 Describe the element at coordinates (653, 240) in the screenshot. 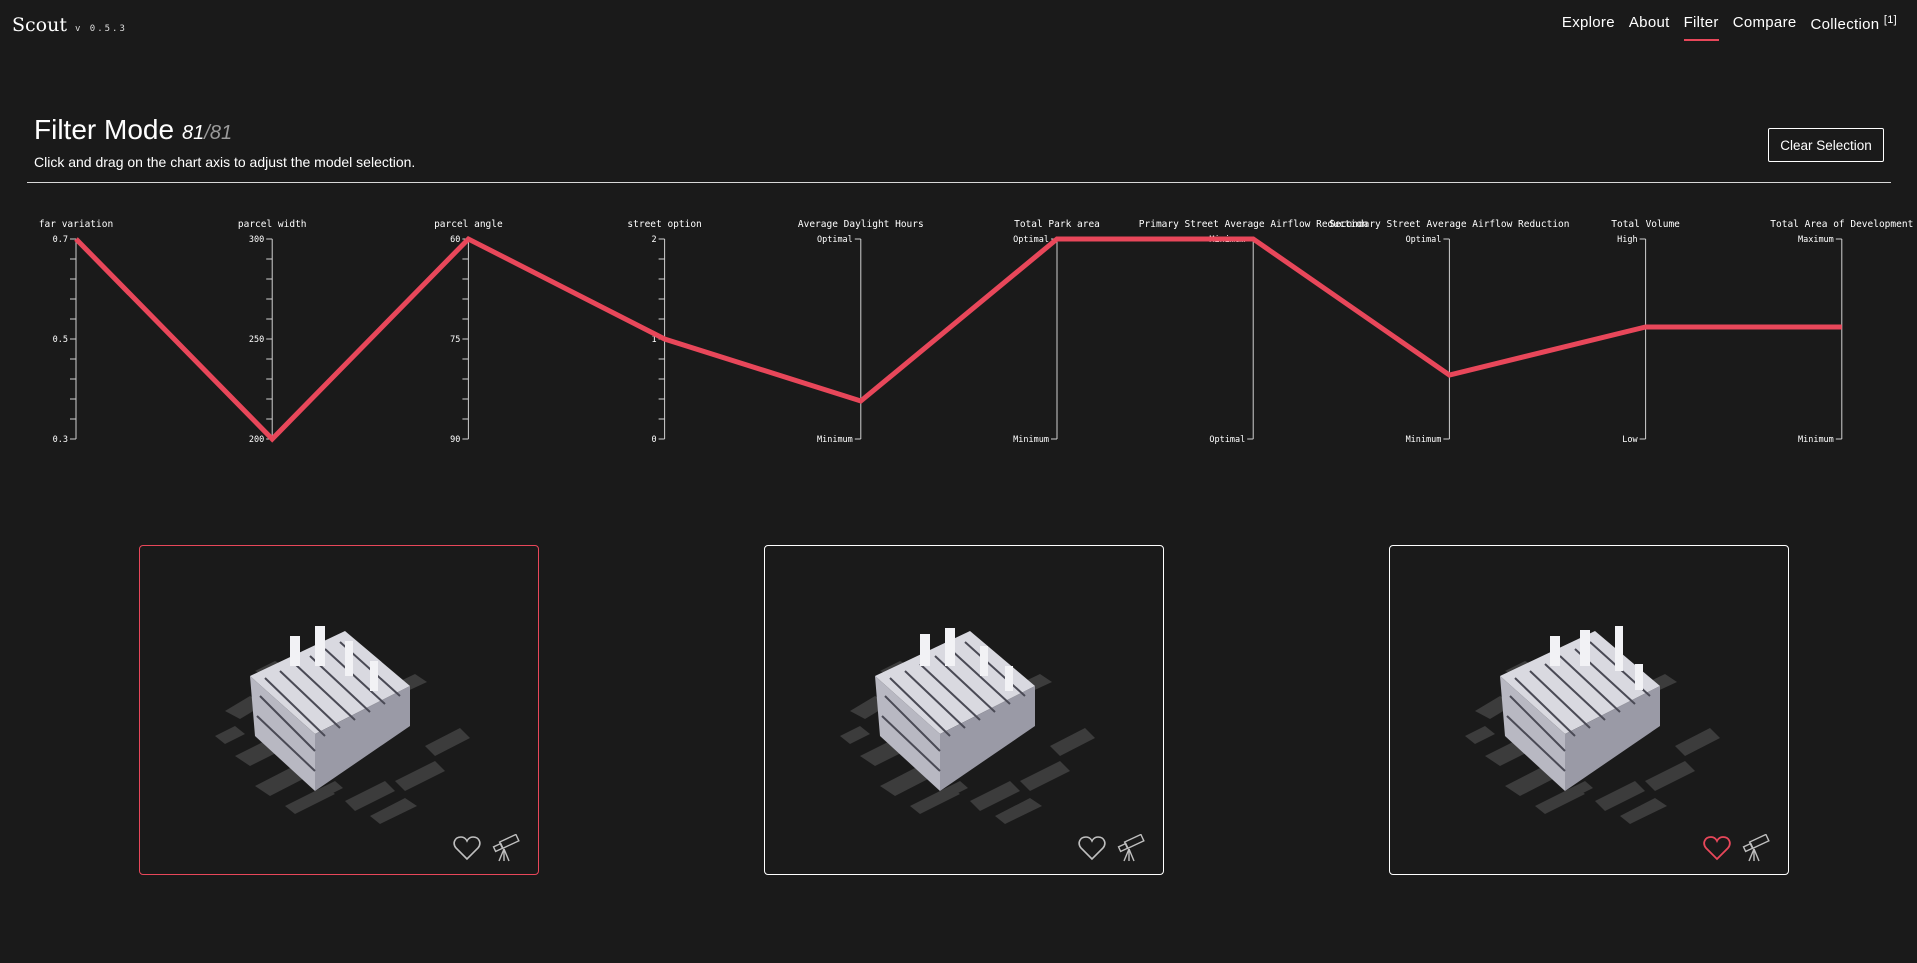

I see `tick-label: 2` at that location.